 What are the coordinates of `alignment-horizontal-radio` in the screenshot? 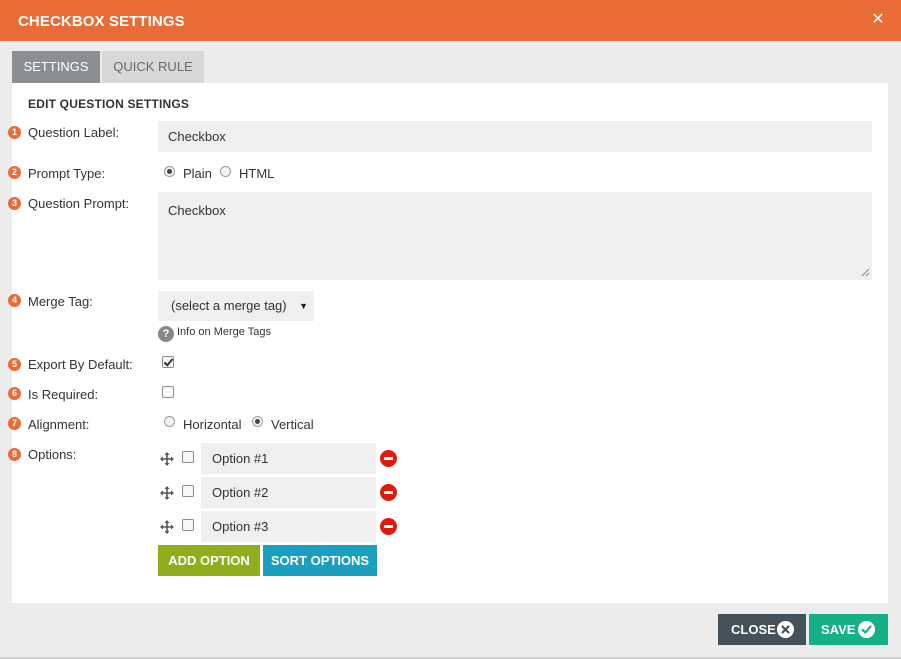 It's located at (169, 421).